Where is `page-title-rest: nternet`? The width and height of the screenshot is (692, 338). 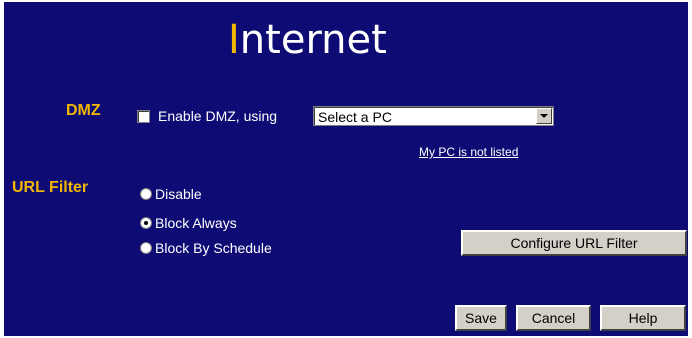
page-title-rest: nternet is located at coordinates (313, 40).